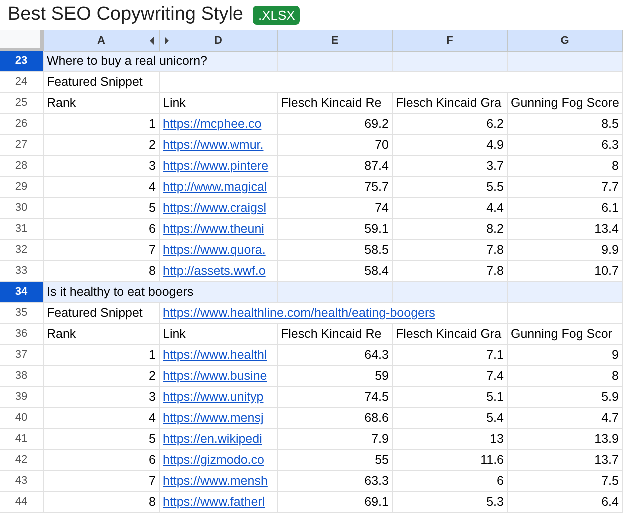 The image size is (623, 516). I want to click on table-cell: 55, so click(335, 460).